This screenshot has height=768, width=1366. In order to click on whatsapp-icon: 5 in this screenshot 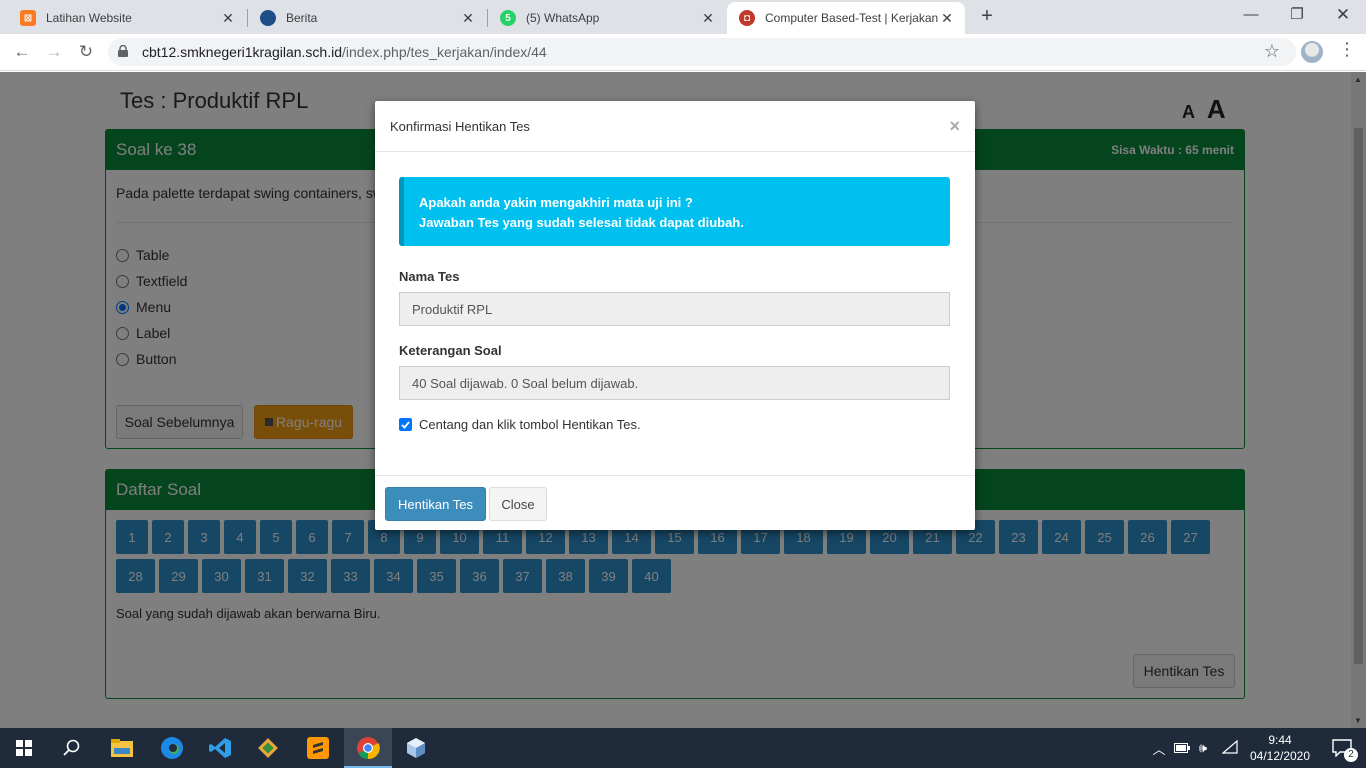, I will do `click(508, 18)`.